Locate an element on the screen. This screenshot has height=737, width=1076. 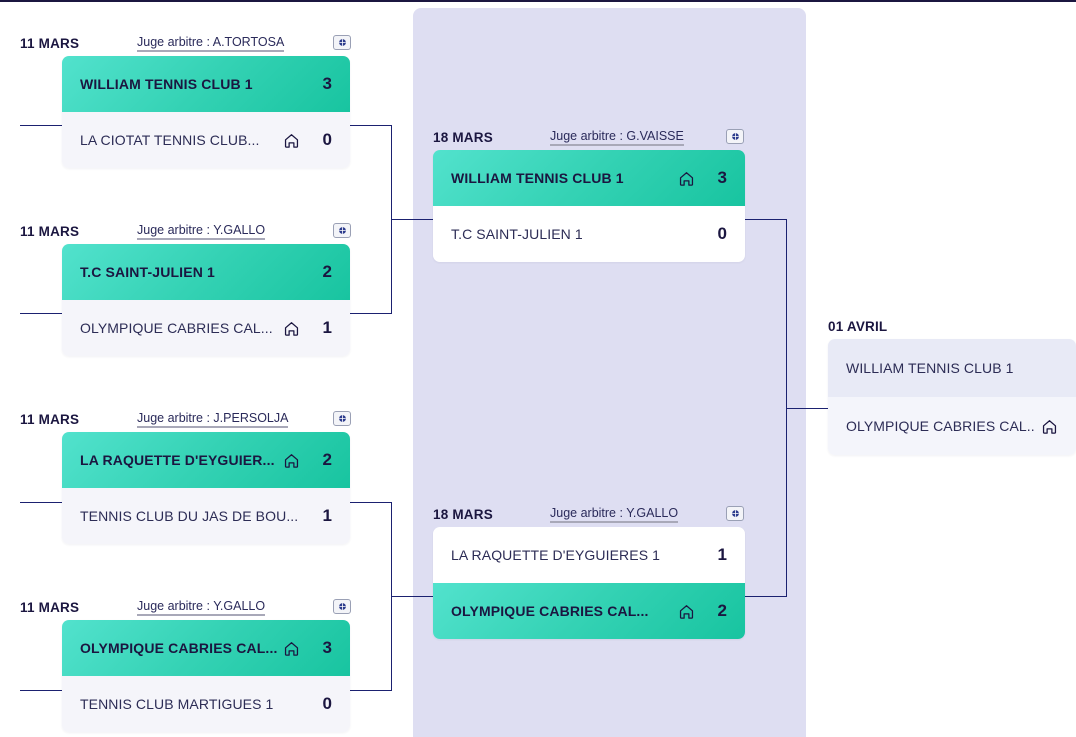
connector-sf2-feed is located at coordinates (412, 596).